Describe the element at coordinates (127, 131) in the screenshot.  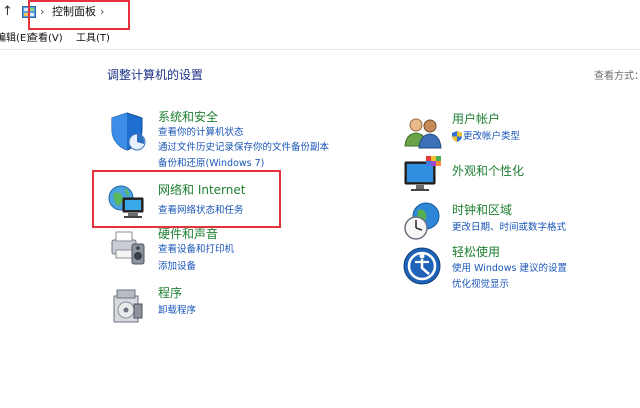
I see `shield-icon` at that location.